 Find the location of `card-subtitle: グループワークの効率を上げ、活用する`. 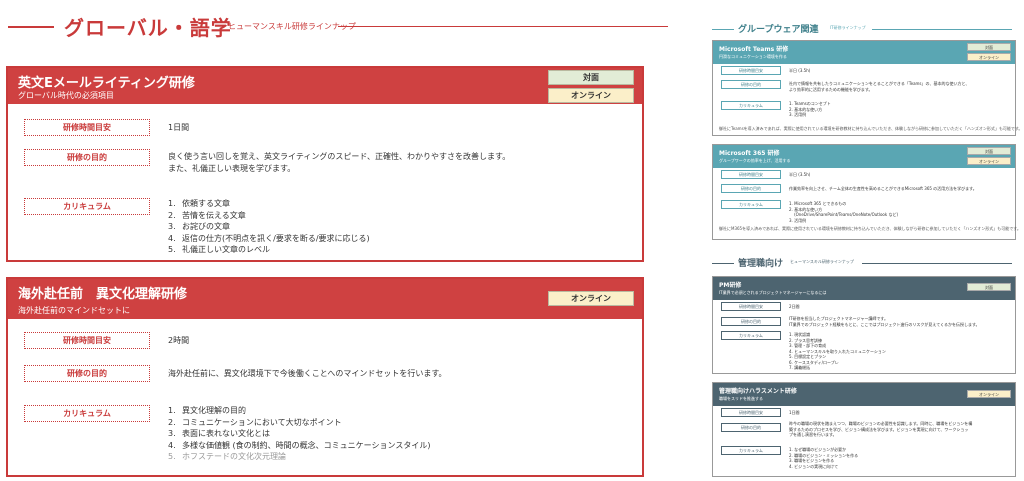

card-subtitle: グループワークの効率を上げ、活用する is located at coordinates (755, 160).